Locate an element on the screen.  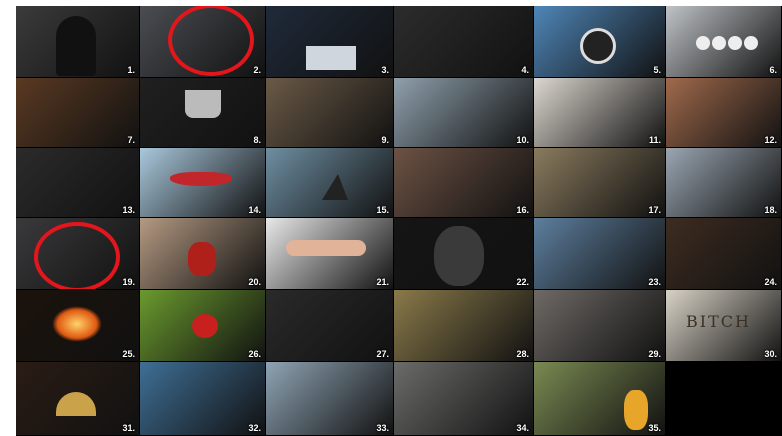
photo-tile: 34. is located at coordinates (463, 398).